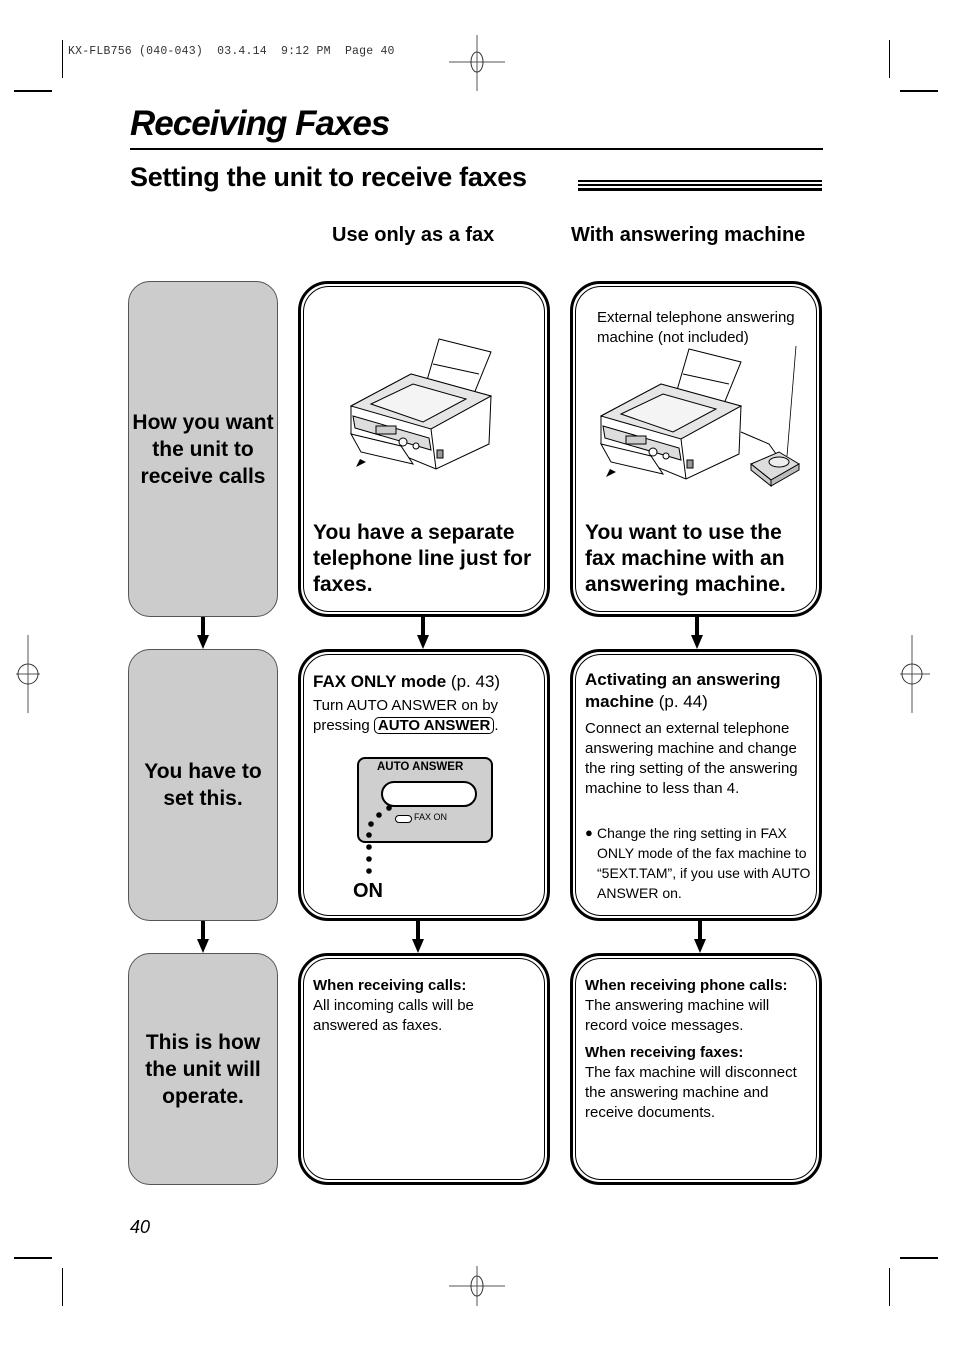  What do you see at coordinates (473, 681) in the screenshot?
I see `page-ref: (p. 43)` at bounding box center [473, 681].